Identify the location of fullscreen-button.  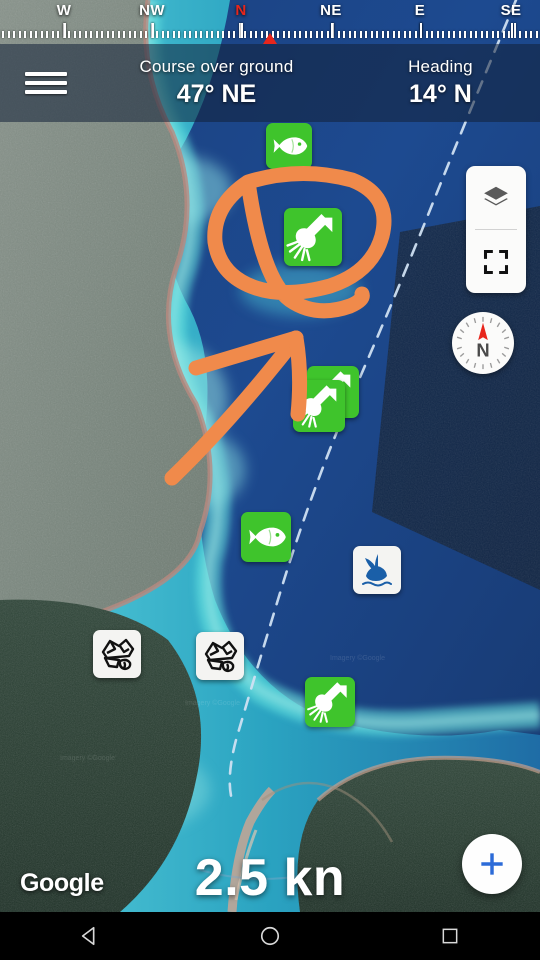
(496, 261).